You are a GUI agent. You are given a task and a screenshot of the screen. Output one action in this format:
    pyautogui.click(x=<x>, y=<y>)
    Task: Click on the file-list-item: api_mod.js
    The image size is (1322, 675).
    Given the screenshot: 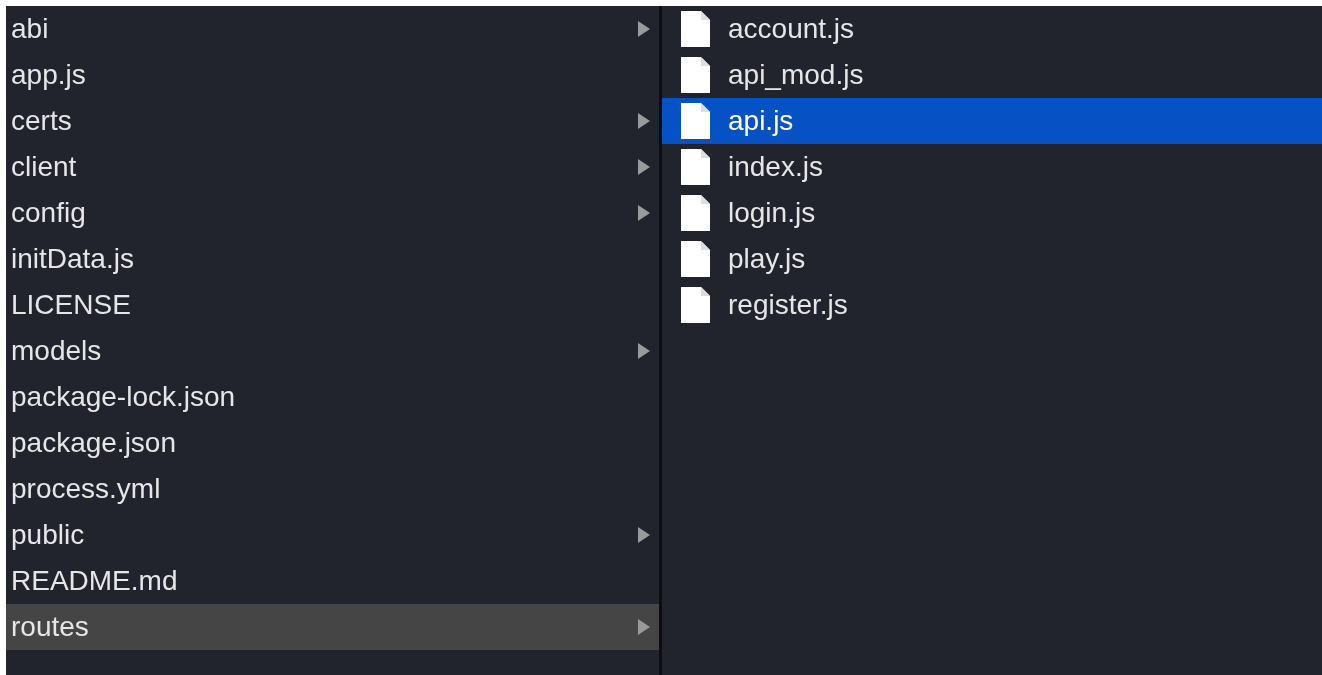 What is the action you would take?
    pyautogui.click(x=992, y=75)
    